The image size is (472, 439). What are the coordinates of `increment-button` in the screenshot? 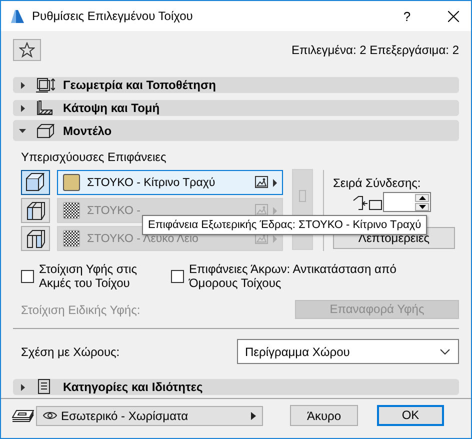 It's located at (422, 198).